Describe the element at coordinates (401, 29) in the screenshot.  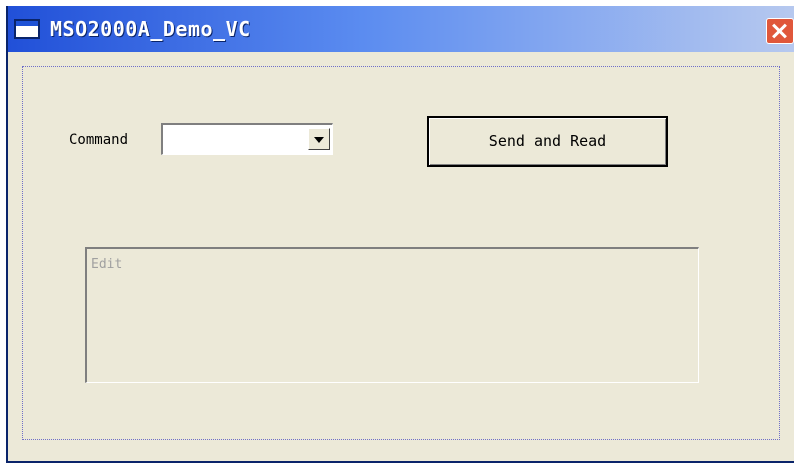
I see `title-bar: MSO2000A_Demo_VC` at that location.